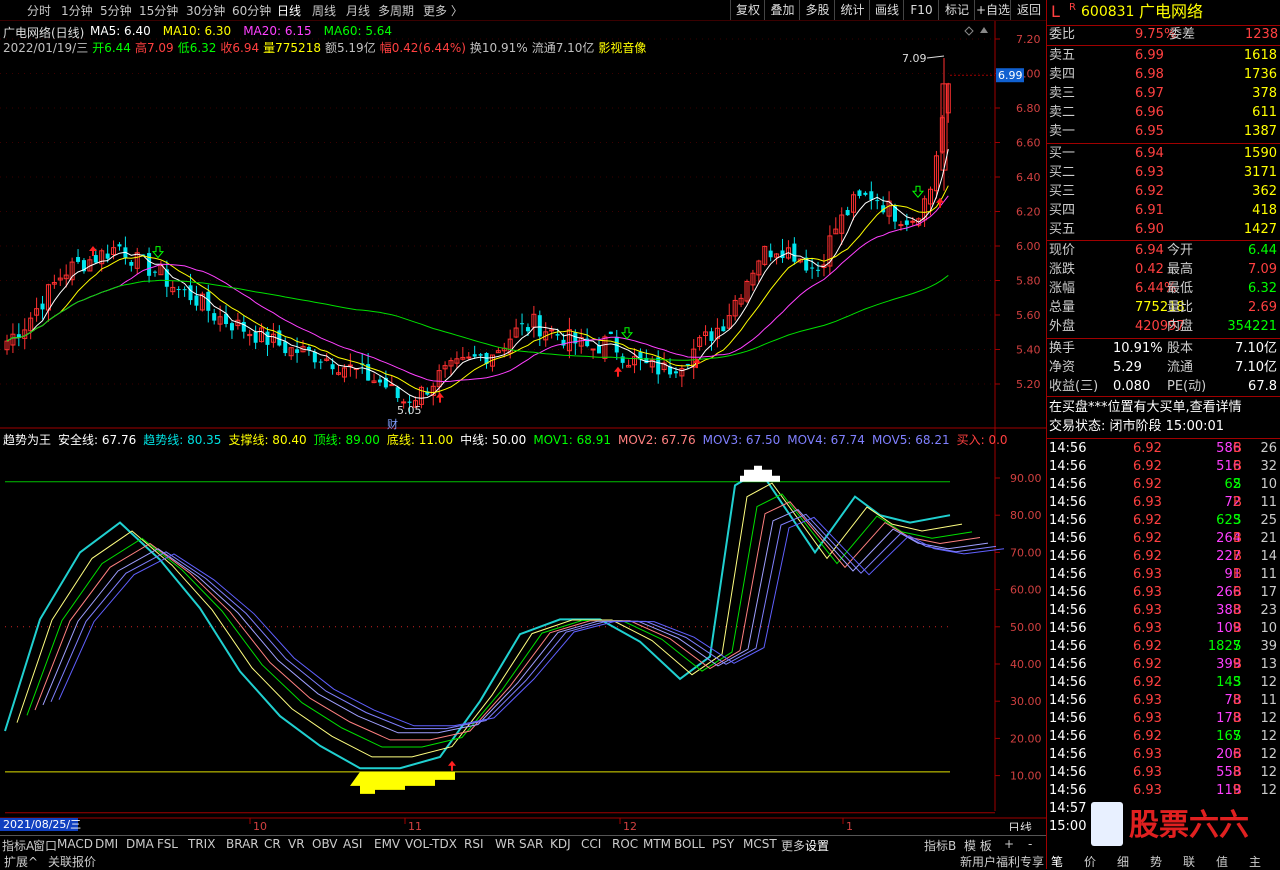 The image size is (1280, 870). Describe the element at coordinates (817, 845) in the screenshot. I see `tab-25: 设置` at that location.